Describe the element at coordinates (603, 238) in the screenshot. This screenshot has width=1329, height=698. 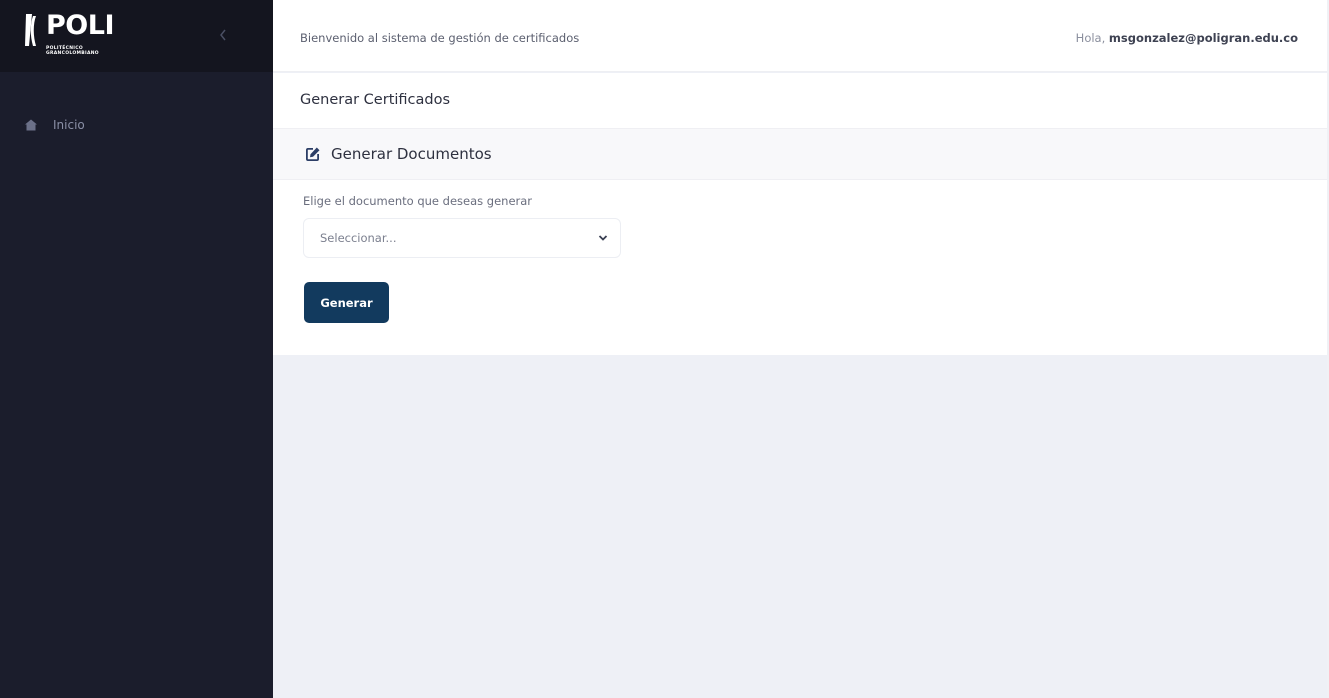
I see `chevron-down-icon` at that location.